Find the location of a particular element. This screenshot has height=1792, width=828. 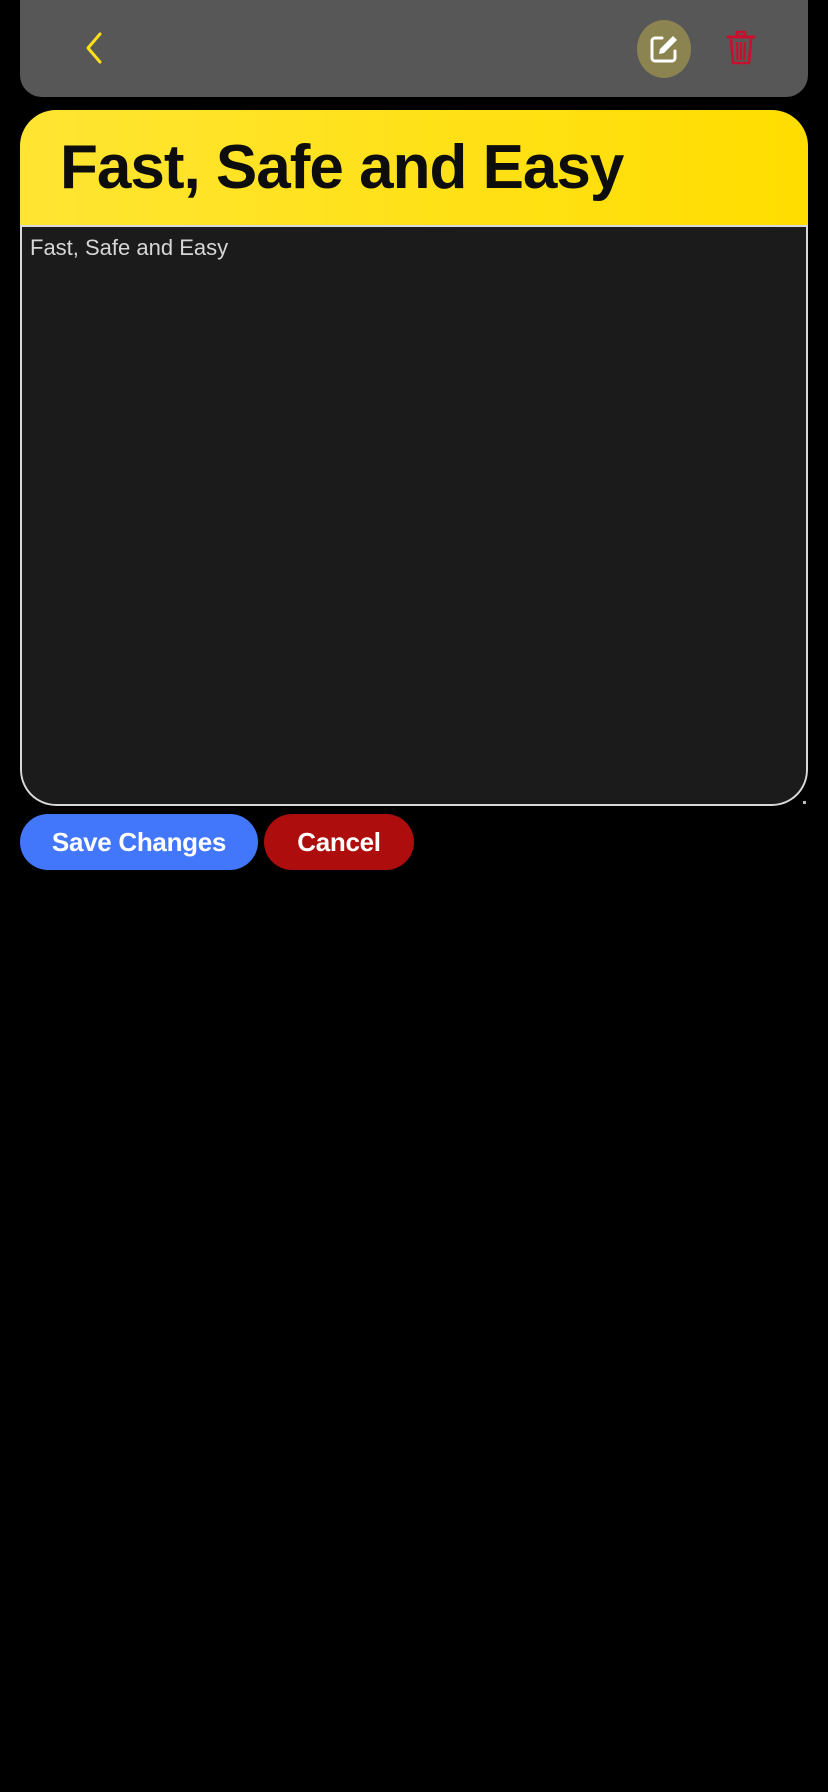

back-button is located at coordinates (94, 48).